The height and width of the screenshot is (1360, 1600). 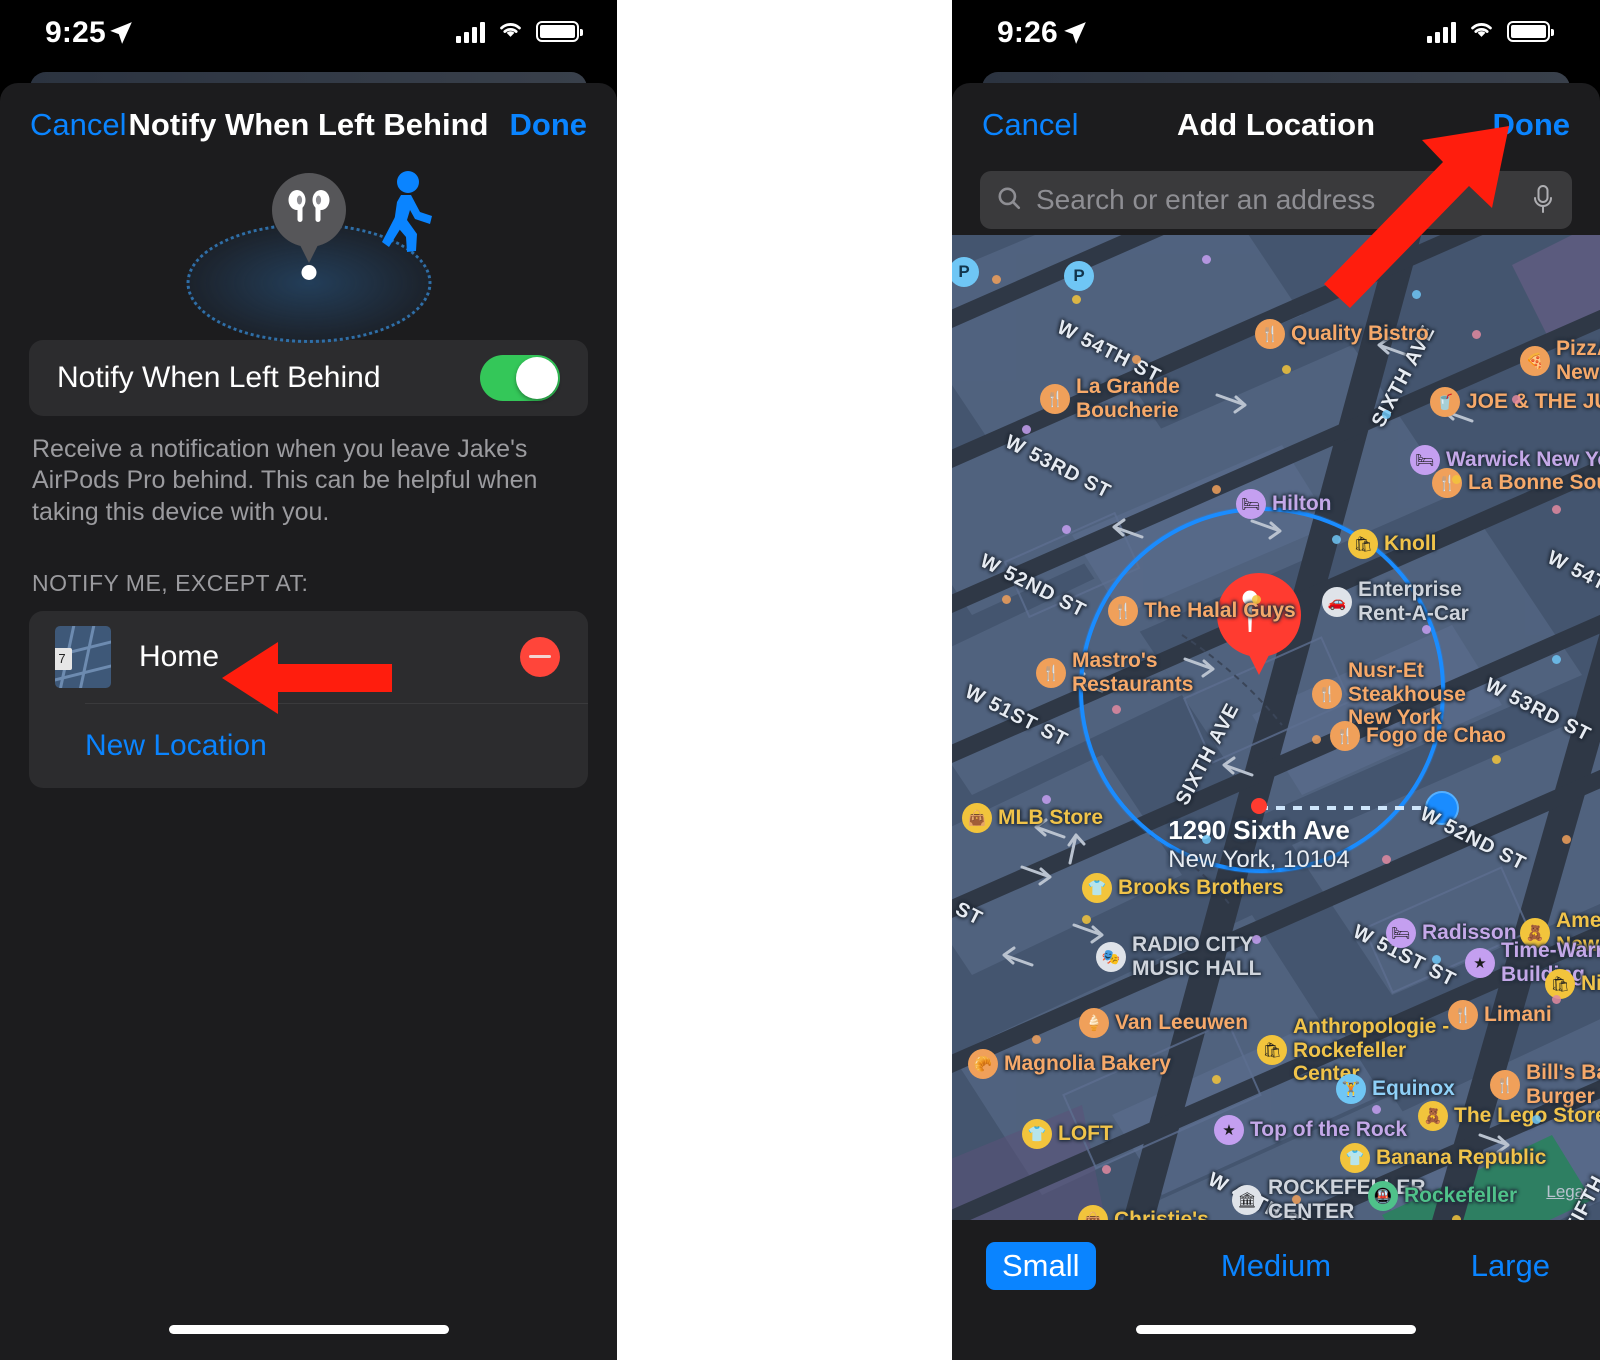 What do you see at coordinates (1418, 736) in the screenshot?
I see `map-poi: 🍴 Fogo de Chao` at bounding box center [1418, 736].